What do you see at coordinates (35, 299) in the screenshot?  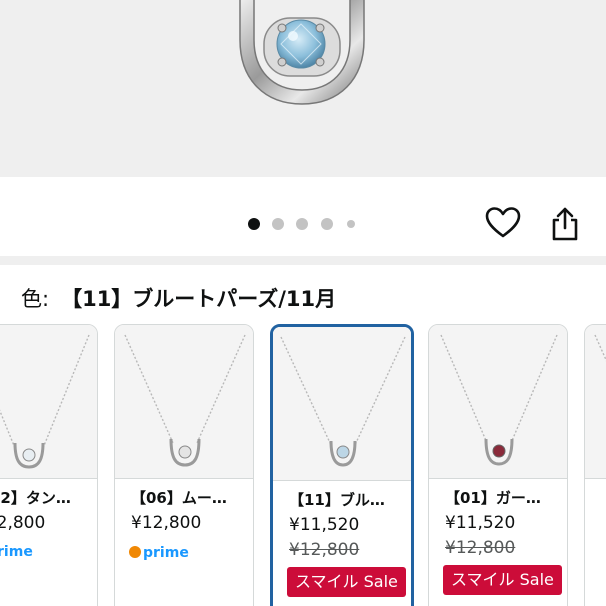 I see `color-label: 色:` at bounding box center [35, 299].